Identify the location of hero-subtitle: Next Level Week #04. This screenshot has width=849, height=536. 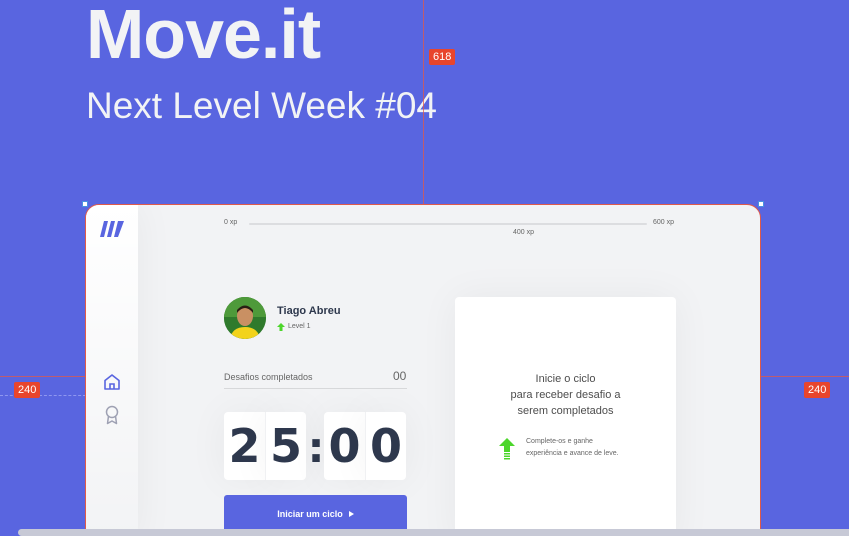
(262, 105).